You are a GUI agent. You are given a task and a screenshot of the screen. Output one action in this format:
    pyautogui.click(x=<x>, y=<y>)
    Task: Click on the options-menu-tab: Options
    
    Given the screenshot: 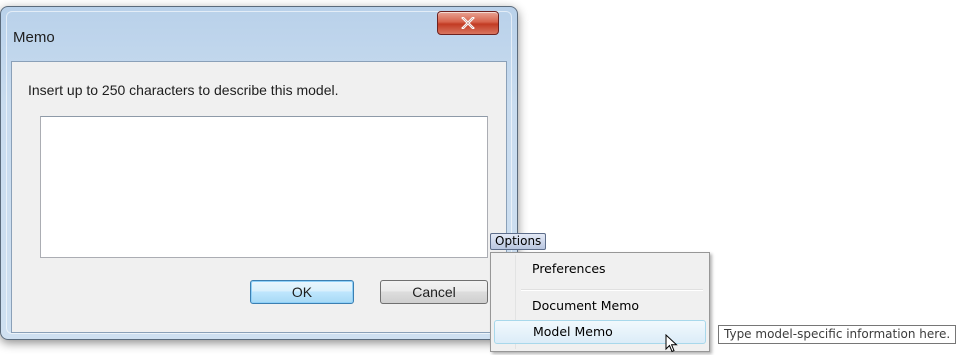 What is the action you would take?
    pyautogui.click(x=518, y=241)
    